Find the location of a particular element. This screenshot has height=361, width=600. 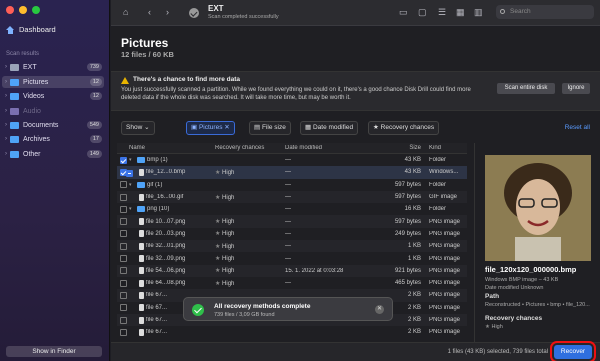

column-header-name: Name is located at coordinates (172, 148).